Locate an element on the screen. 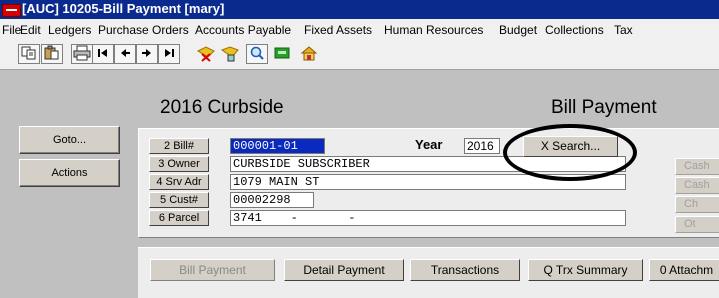 The image size is (719, 298). actions-button: Actions is located at coordinates (69, 173).